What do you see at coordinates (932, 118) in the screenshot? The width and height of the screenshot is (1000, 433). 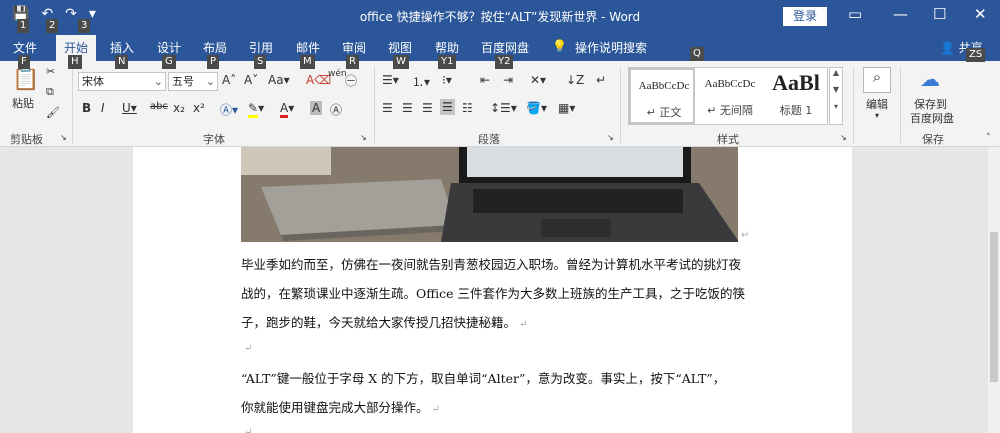 I see `save-to-label-2: 百度网盘` at bounding box center [932, 118].